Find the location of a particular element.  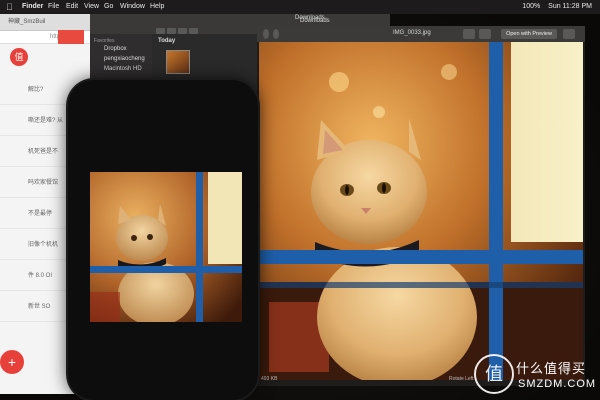

section-today: Today is located at coordinates (167, 41).